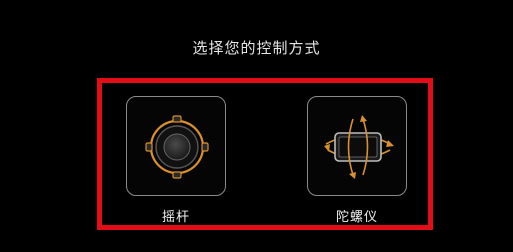 The width and height of the screenshot is (513, 252). Describe the element at coordinates (175, 217) in the screenshot. I see `joystick-label: 摇杆` at that location.